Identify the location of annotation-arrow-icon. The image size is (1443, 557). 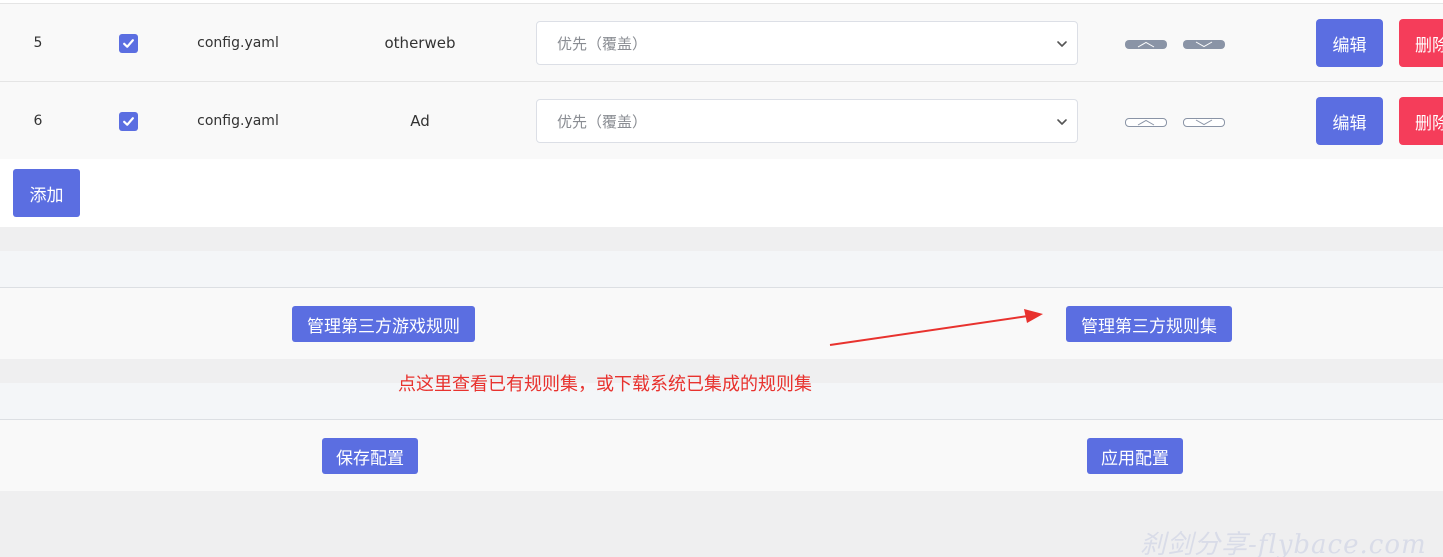
(936, 327).